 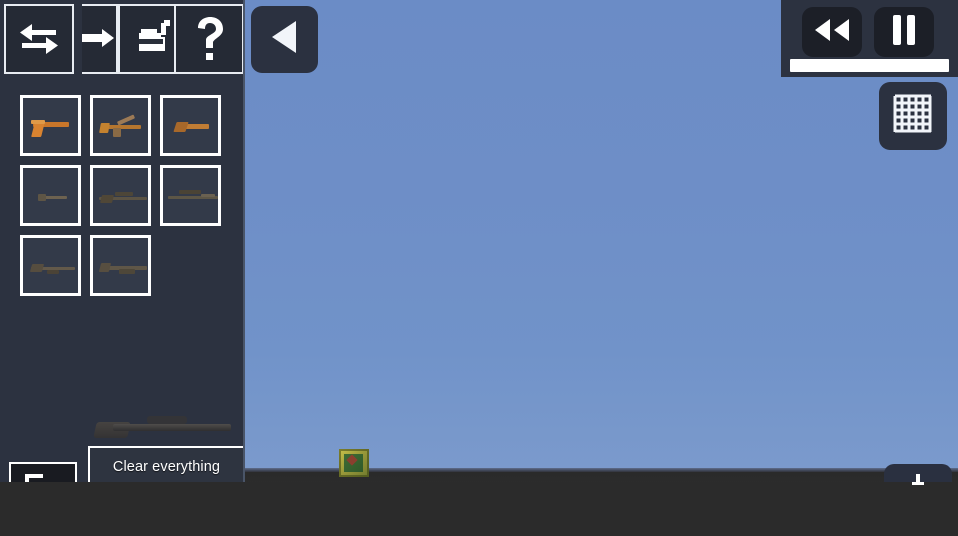 What do you see at coordinates (869, 38) in the screenshot?
I see `time-control-panel` at bounding box center [869, 38].